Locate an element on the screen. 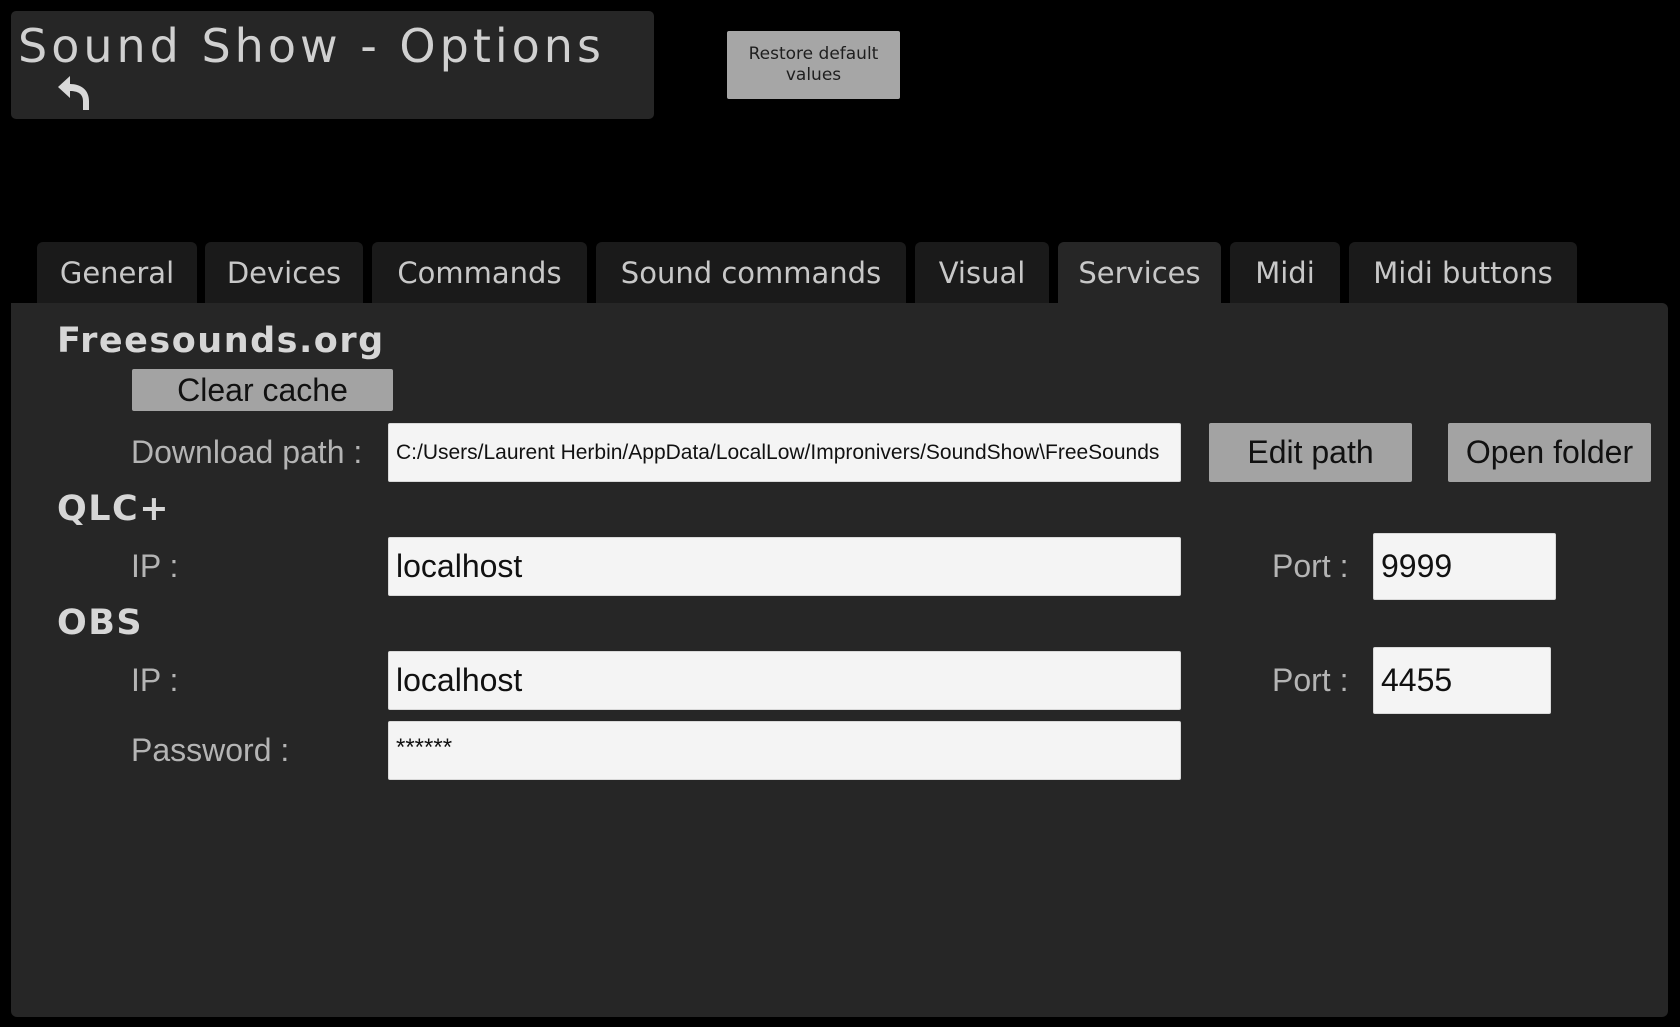  freesounds-section-title: Freesounds.org is located at coordinates (221, 341).